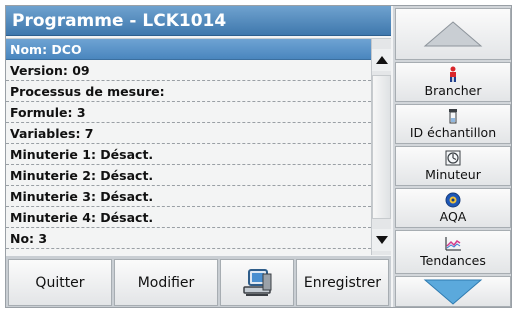 This screenshot has height=313, width=517. I want to click on timer-icon, so click(453, 158).